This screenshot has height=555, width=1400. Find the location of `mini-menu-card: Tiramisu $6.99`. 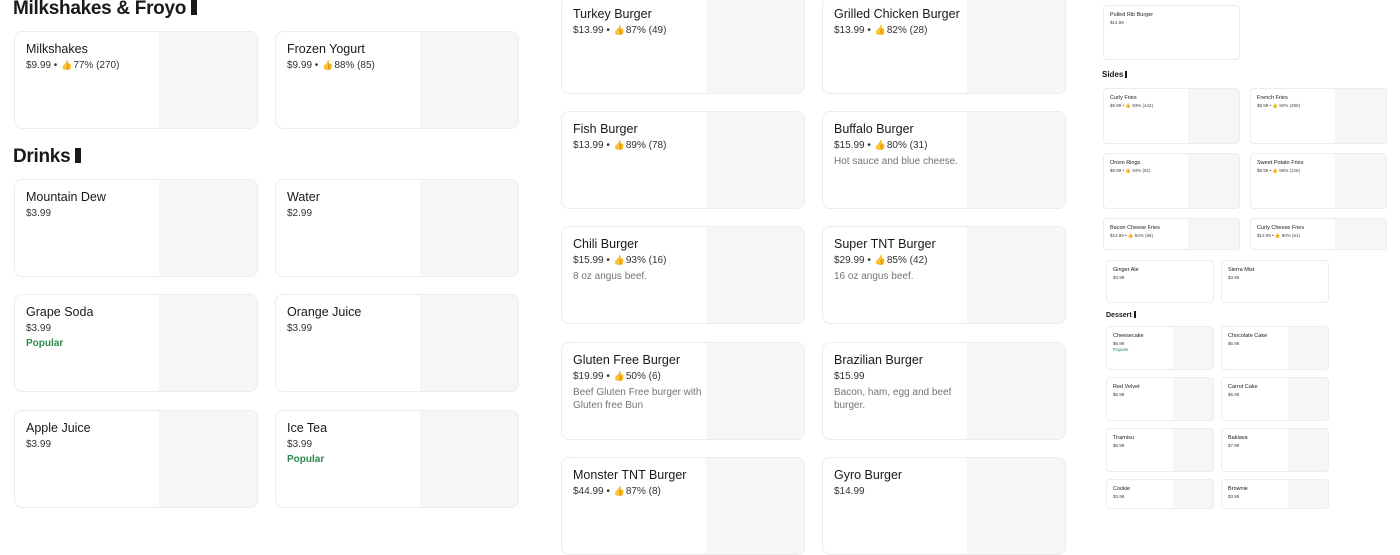

mini-menu-card: Tiramisu $6.99 is located at coordinates (1160, 450).